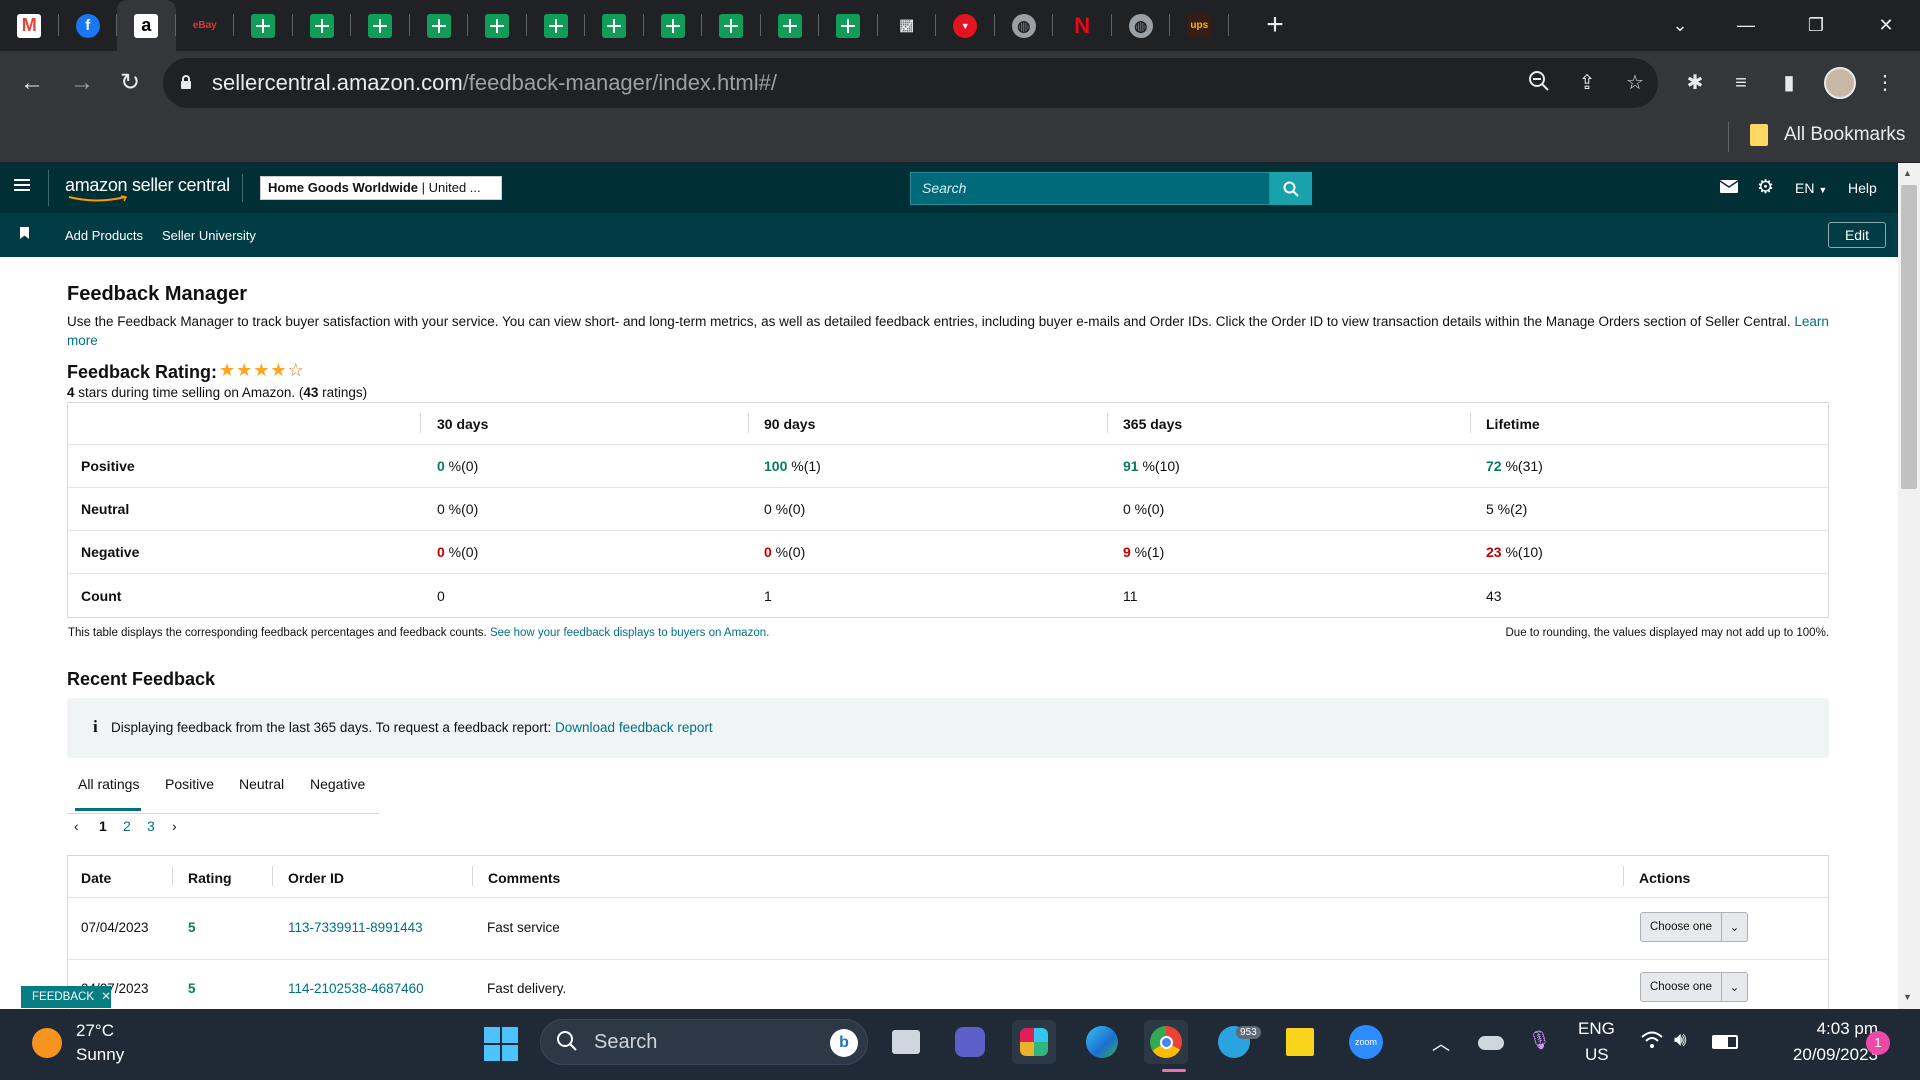  I want to click on nav-add-products: Add Products, so click(104, 235).